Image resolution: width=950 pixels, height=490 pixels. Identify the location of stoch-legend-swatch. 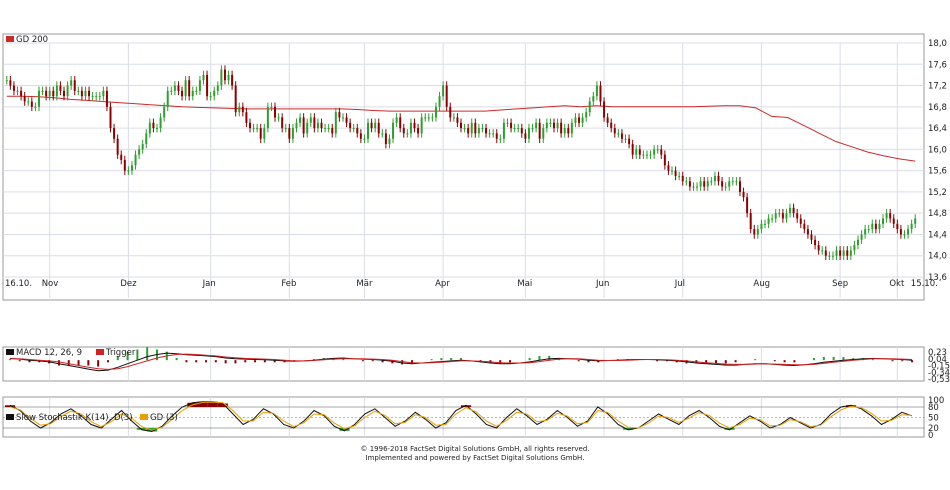
(10, 417).